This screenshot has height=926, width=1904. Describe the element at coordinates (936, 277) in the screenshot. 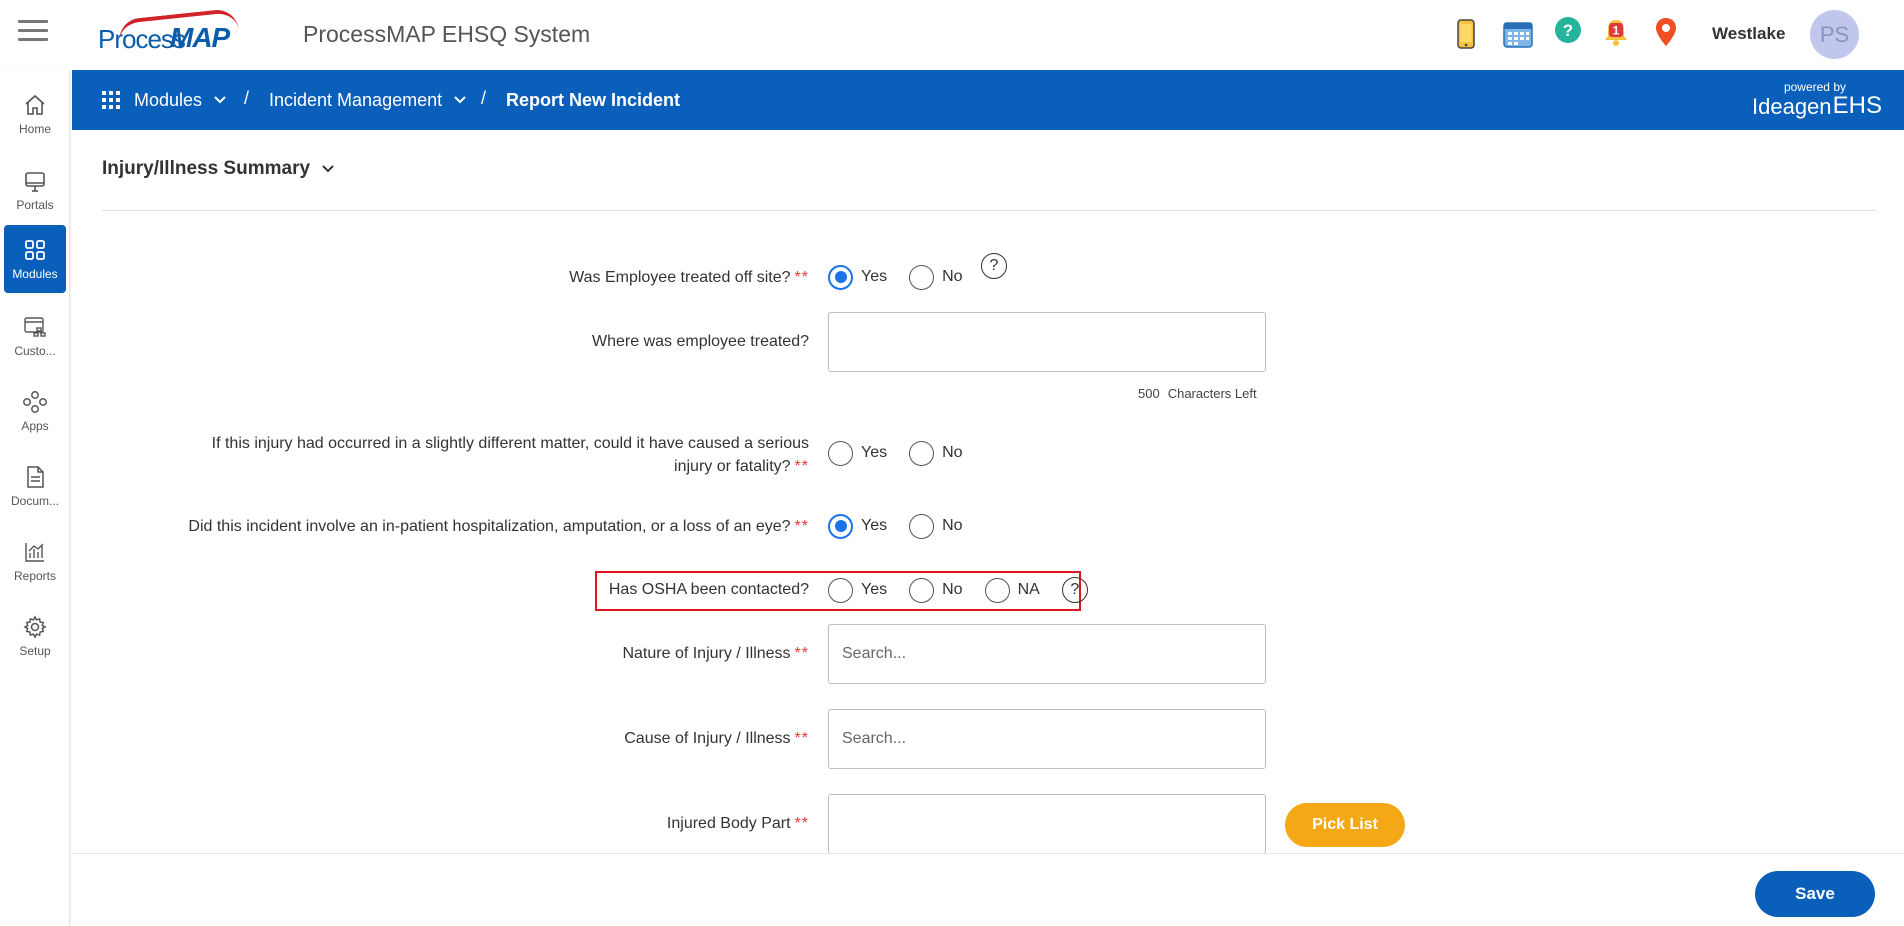

I see `treated-offsite-no-radio: No` at that location.